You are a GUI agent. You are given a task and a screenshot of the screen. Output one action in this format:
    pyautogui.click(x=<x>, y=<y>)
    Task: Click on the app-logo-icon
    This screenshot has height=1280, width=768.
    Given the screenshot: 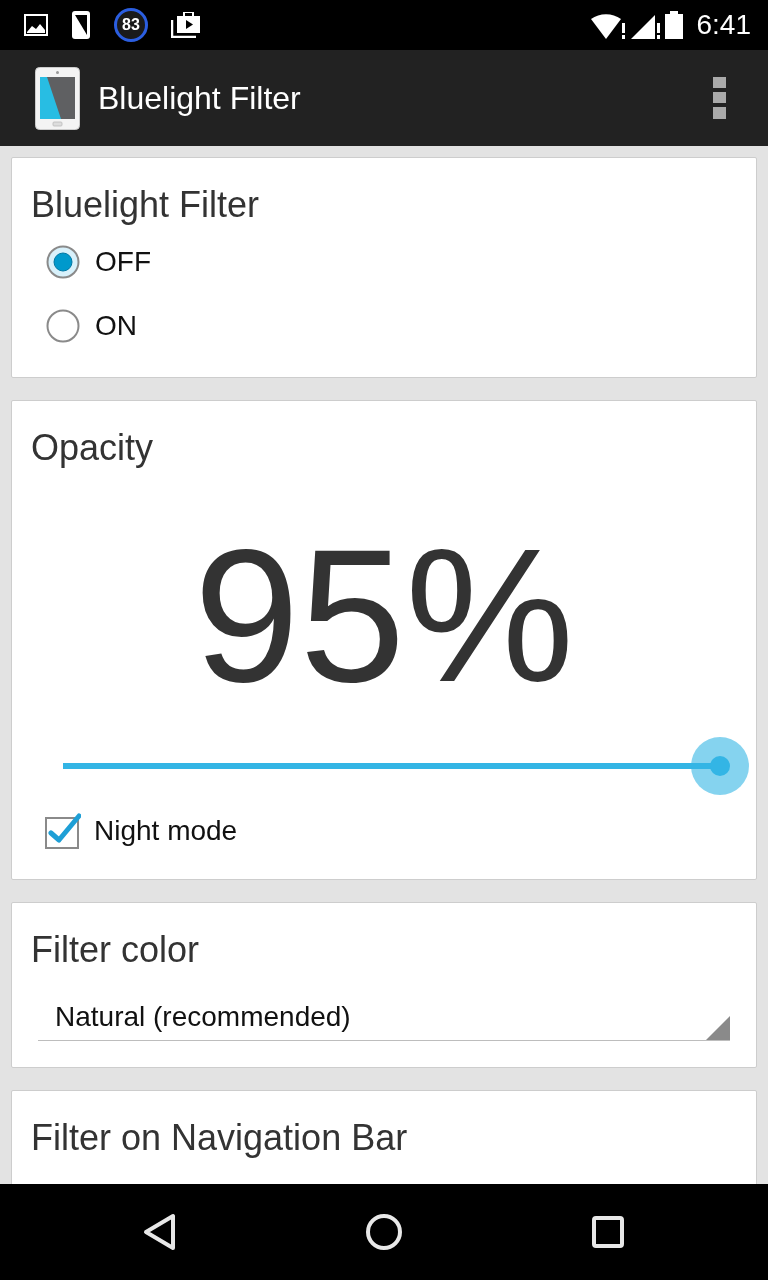 What is the action you would take?
    pyautogui.click(x=57, y=98)
    